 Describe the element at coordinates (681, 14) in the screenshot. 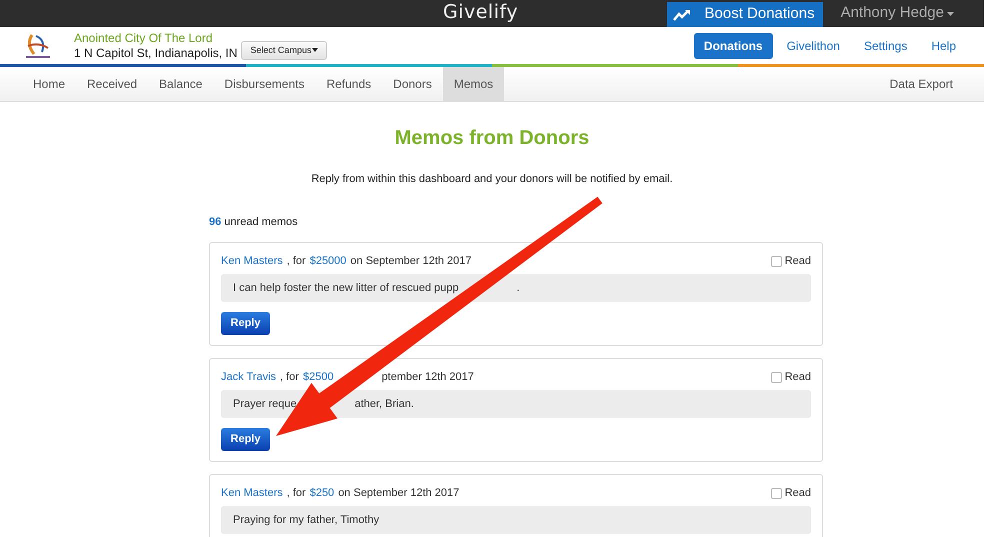

I see `trend-up-icon` at that location.